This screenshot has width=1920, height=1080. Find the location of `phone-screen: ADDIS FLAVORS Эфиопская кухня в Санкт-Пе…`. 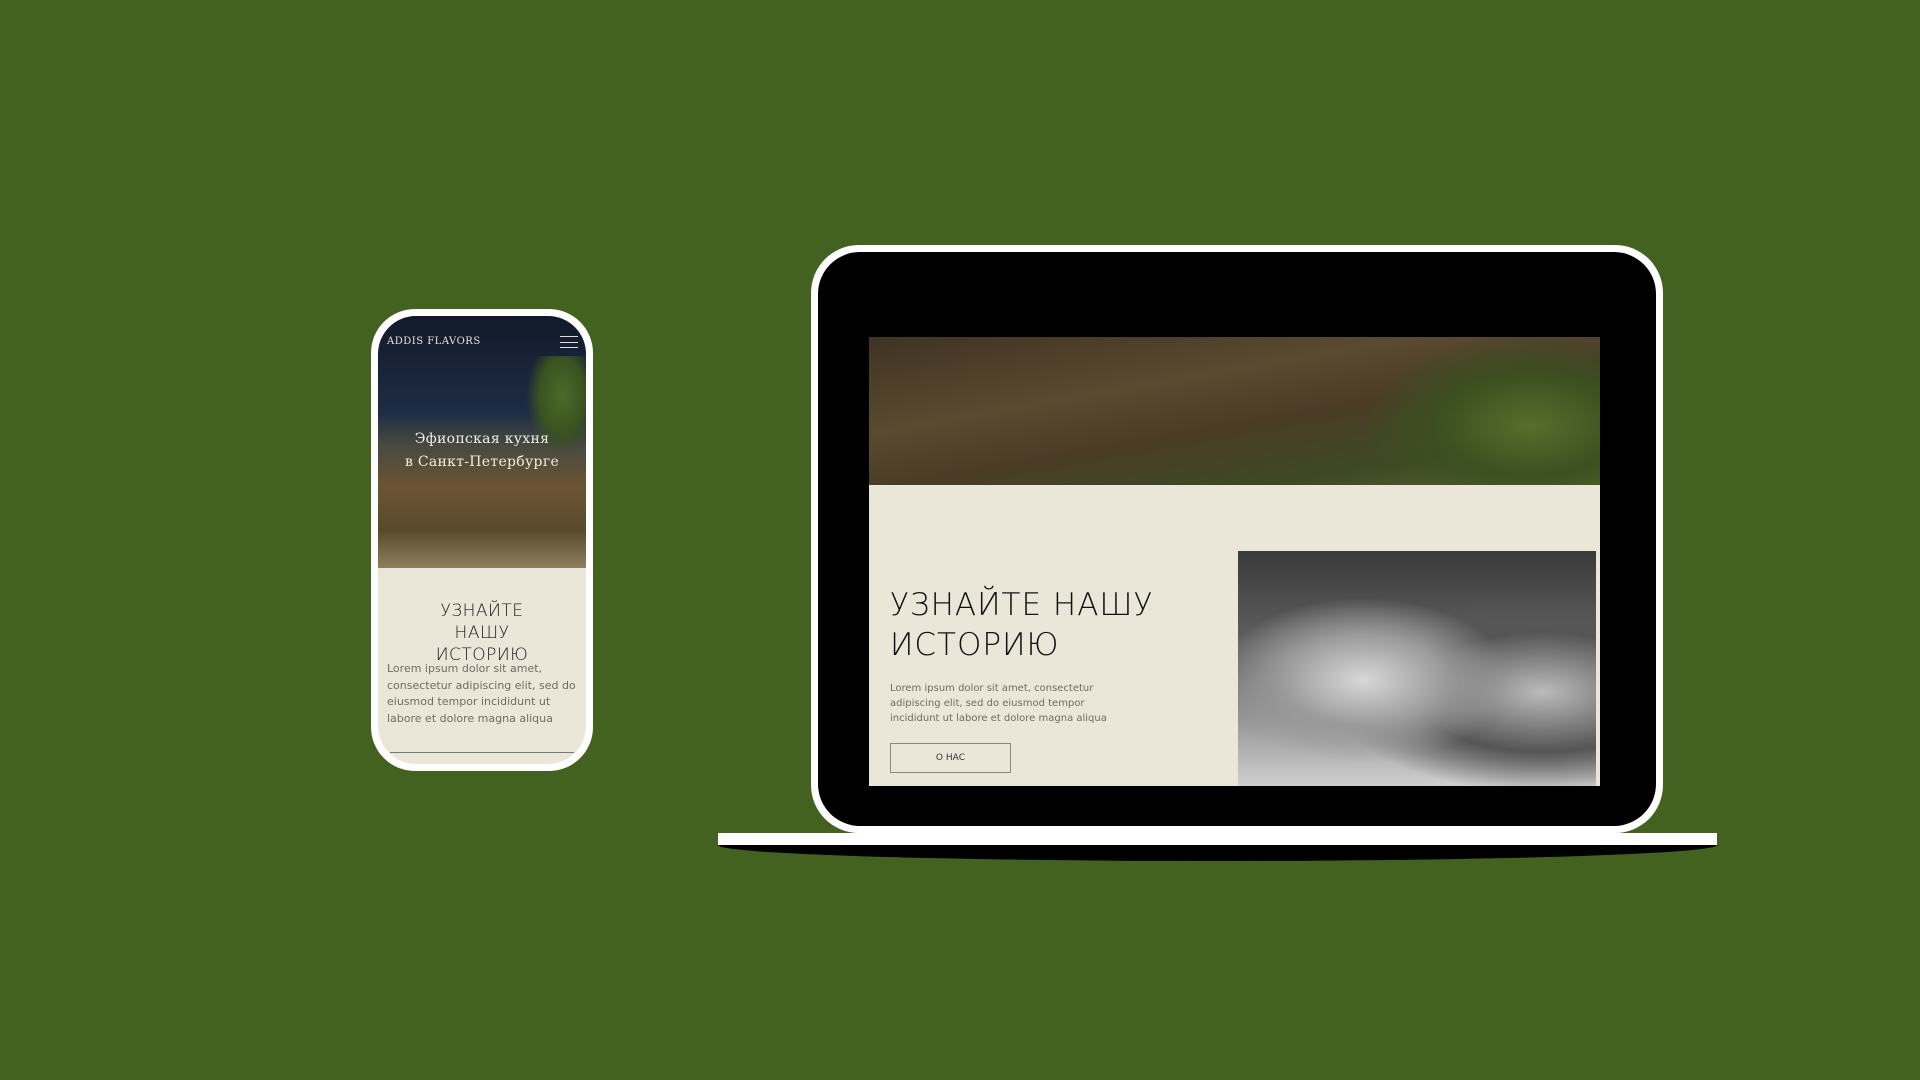

phone-screen: ADDIS FLAVORS Эфиопская кухня в Санкт-Пе… is located at coordinates (482, 540).